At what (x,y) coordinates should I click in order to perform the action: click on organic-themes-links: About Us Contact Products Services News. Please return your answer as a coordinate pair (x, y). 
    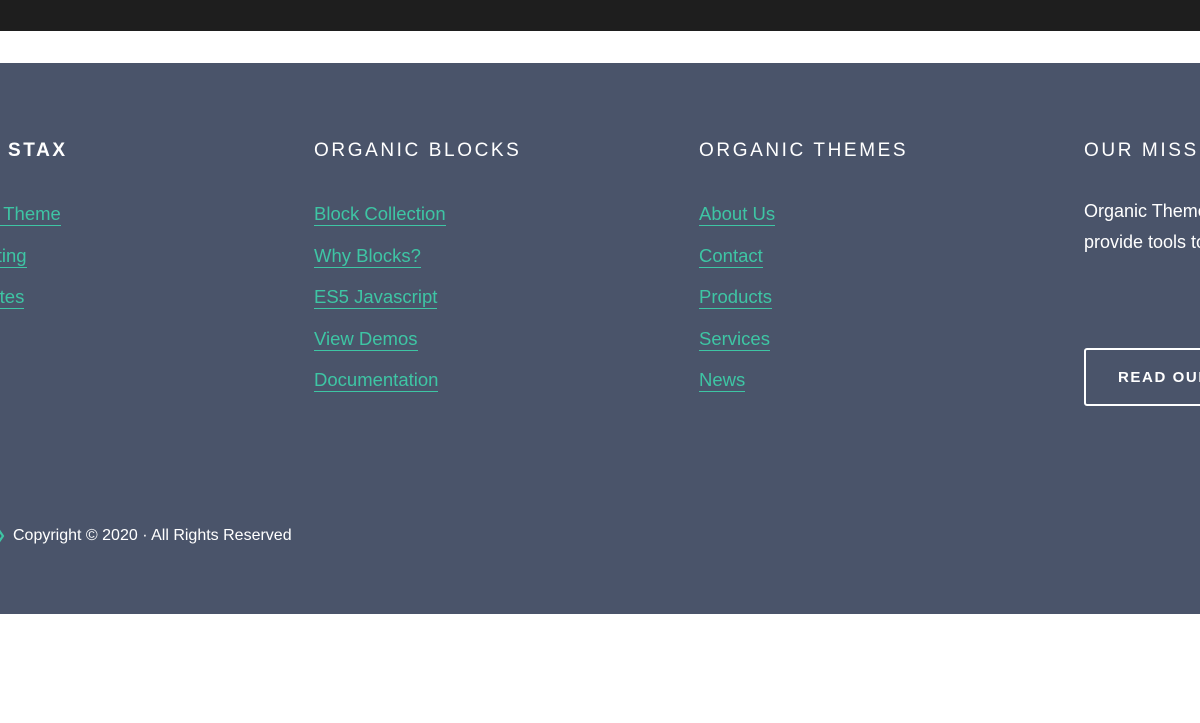
    Looking at the image, I should click on (737, 306).